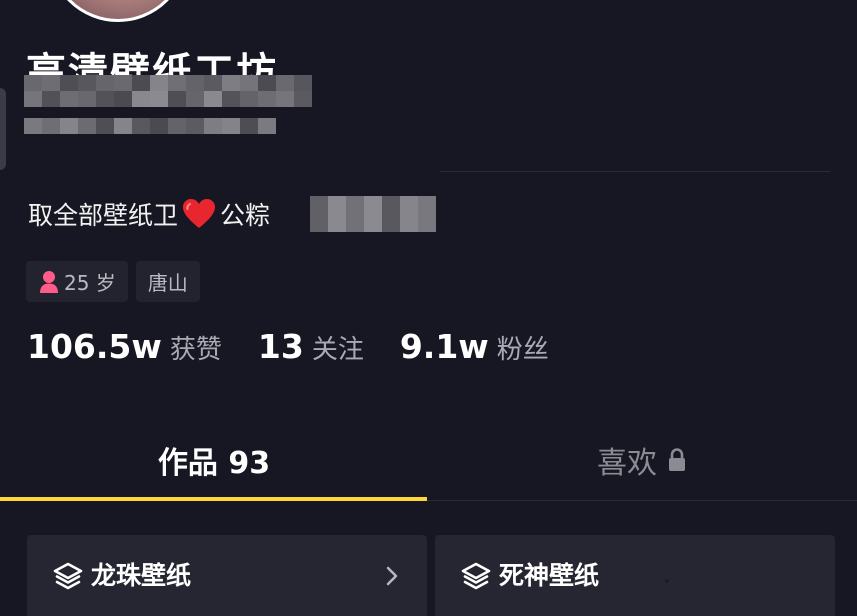 This screenshot has width=857, height=616. I want to click on profile-bio: 取全部壁纸卫 公粽, so click(149, 214).